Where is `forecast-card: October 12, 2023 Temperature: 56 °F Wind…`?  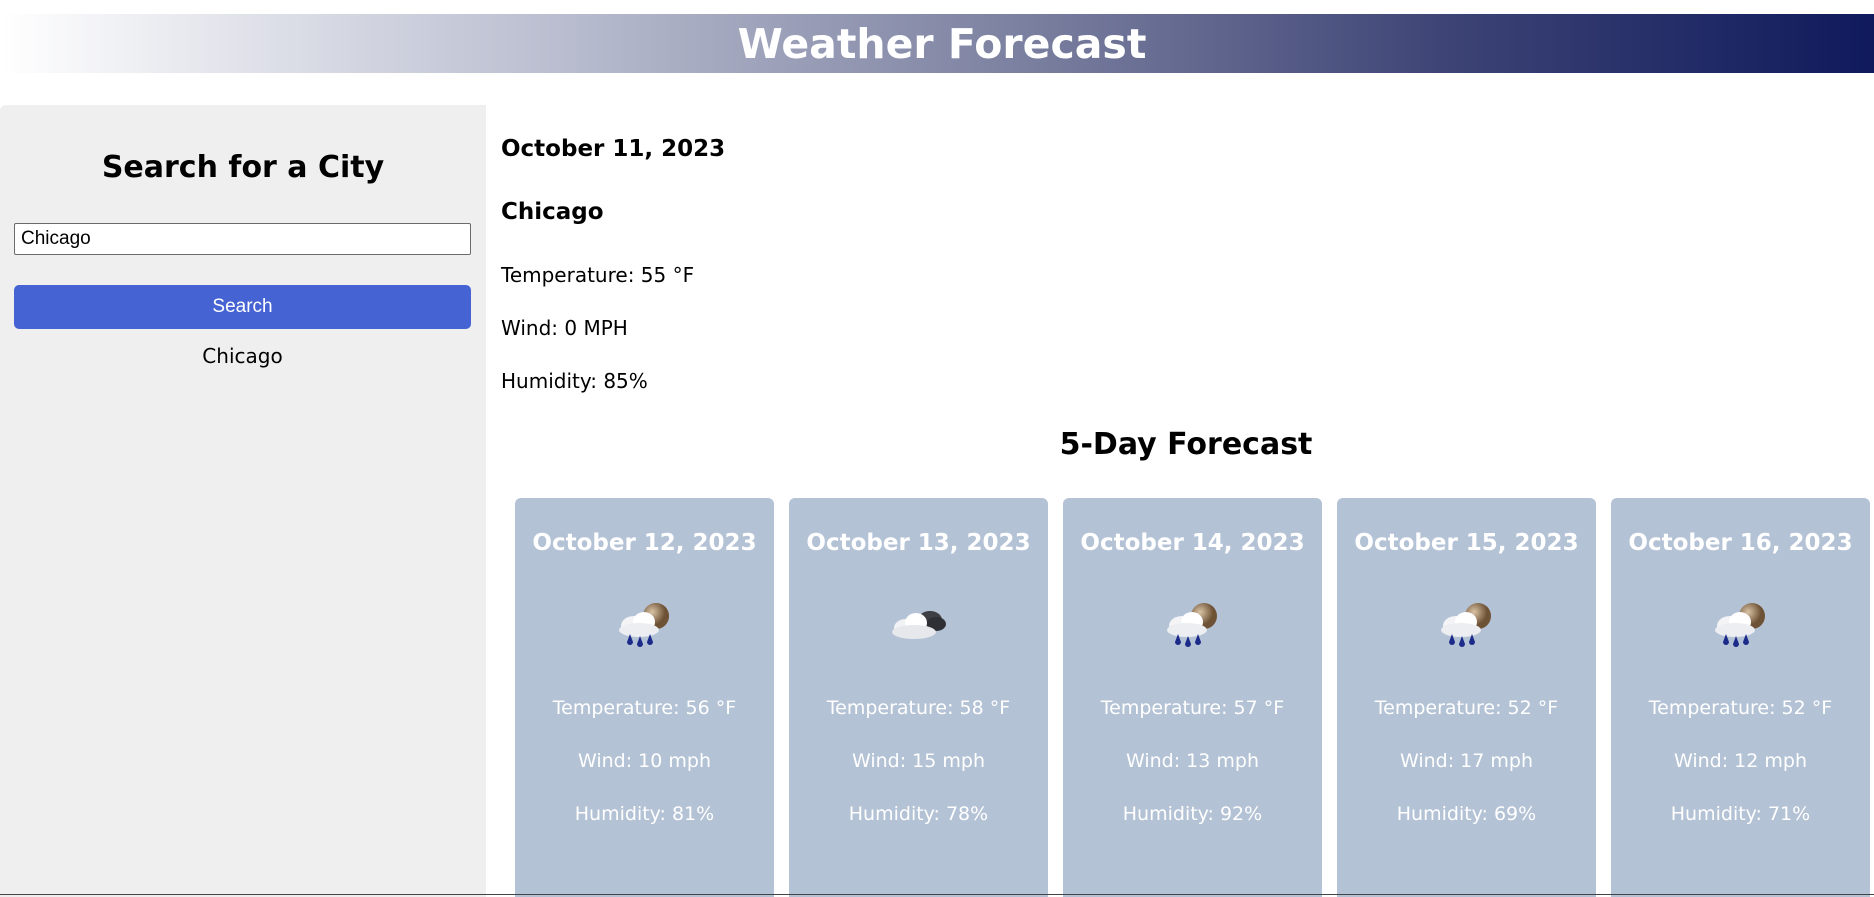 forecast-card: October 12, 2023 Temperature: 56 °F Wind… is located at coordinates (644, 697).